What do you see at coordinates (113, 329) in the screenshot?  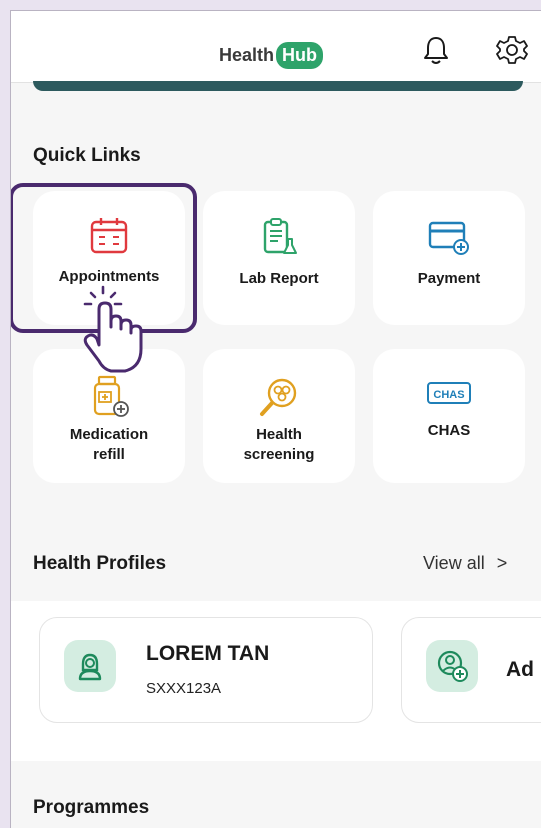 I see `hand-pointer-icon` at bounding box center [113, 329].